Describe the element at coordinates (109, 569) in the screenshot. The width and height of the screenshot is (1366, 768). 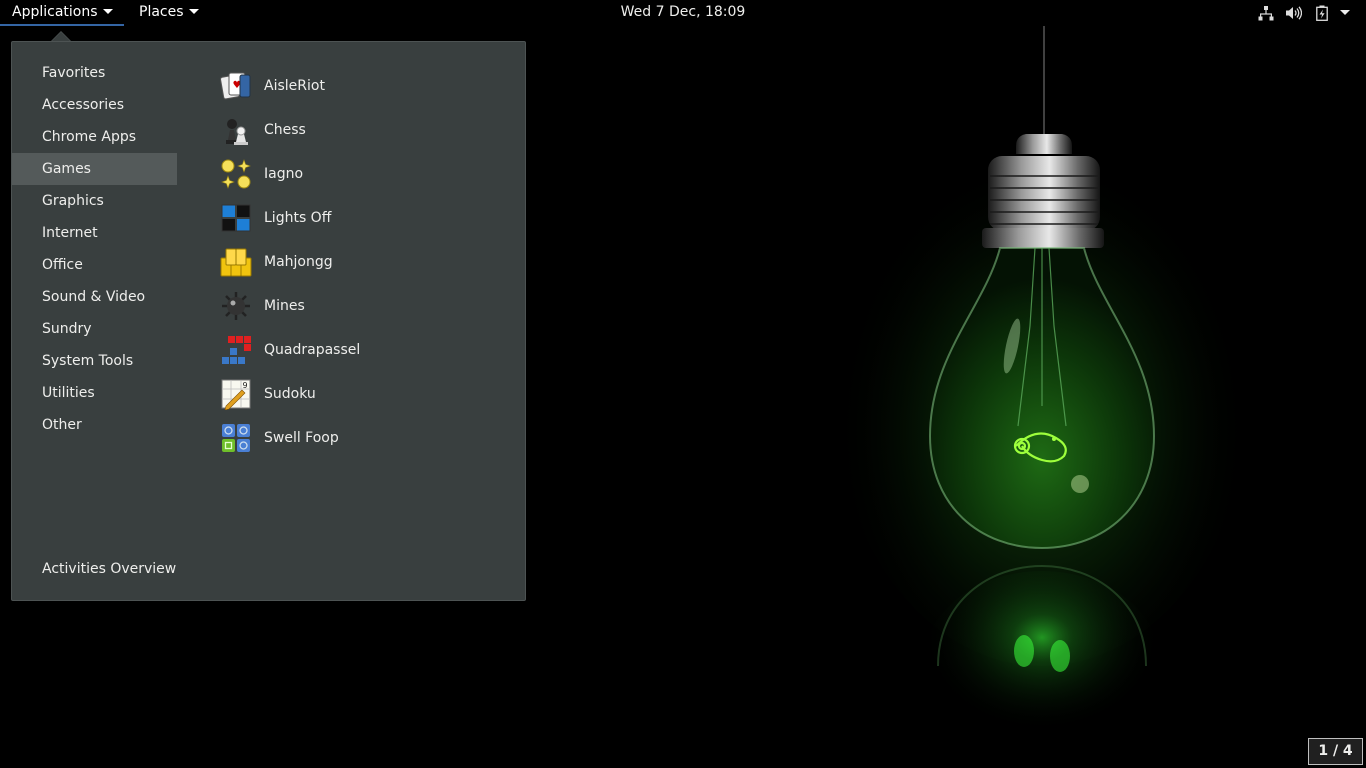
I see `activities-overview-item: Activities Overview` at that location.